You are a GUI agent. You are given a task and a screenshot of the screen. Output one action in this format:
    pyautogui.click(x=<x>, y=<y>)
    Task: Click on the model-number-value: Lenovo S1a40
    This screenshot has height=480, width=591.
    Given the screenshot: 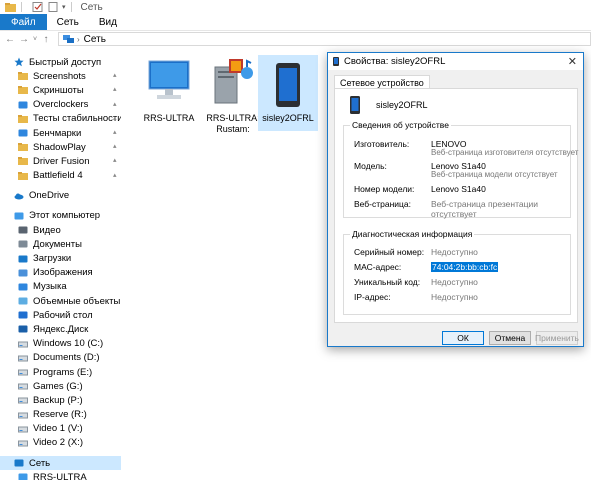 What is the action you would take?
    pyautogui.click(x=458, y=189)
    